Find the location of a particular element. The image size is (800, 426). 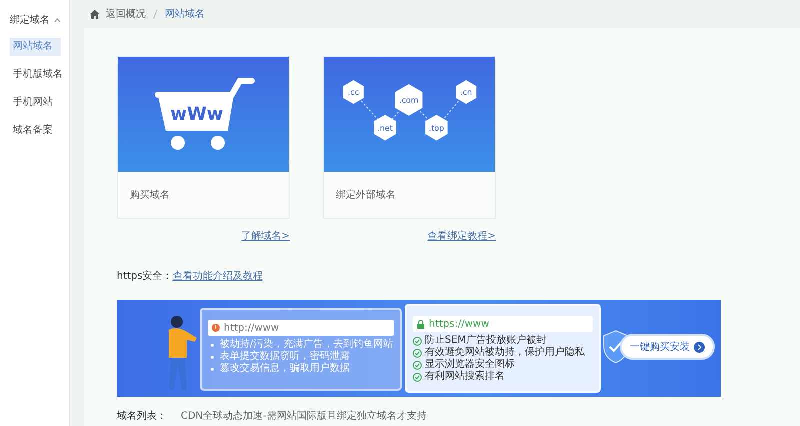

arrow-circle-icon is located at coordinates (699, 347).